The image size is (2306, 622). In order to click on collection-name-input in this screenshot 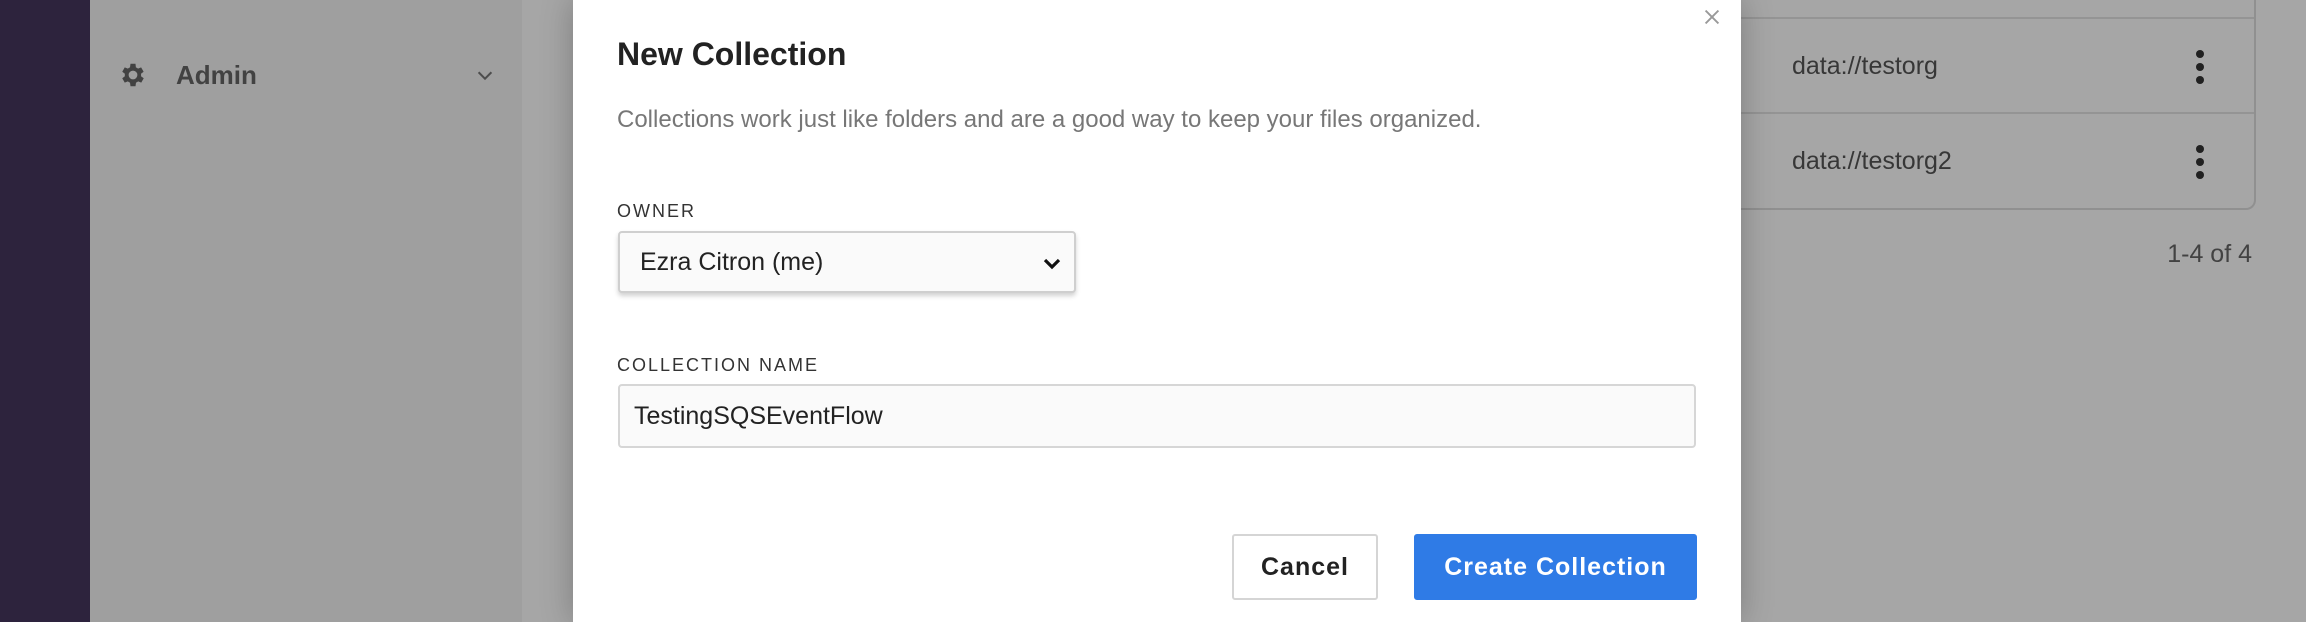, I will do `click(1157, 416)`.